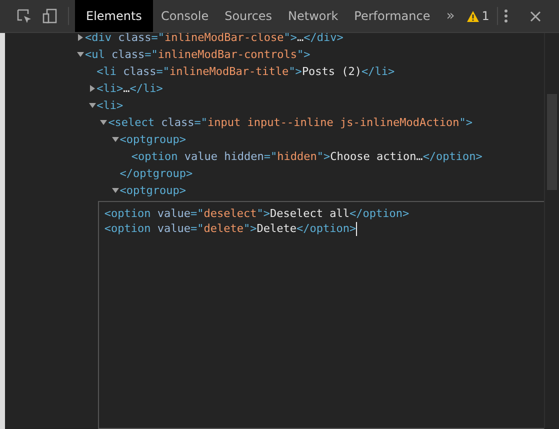 Image resolution: width=559 pixels, height=429 pixels. What do you see at coordinates (129, 88) in the screenshot?
I see `code-line: <li>…</li>` at bounding box center [129, 88].